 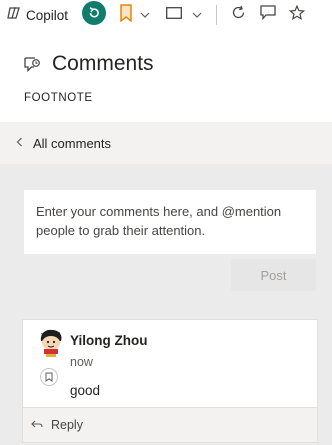 What do you see at coordinates (32, 67) in the screenshot?
I see `comment-bubble-icon` at bounding box center [32, 67].